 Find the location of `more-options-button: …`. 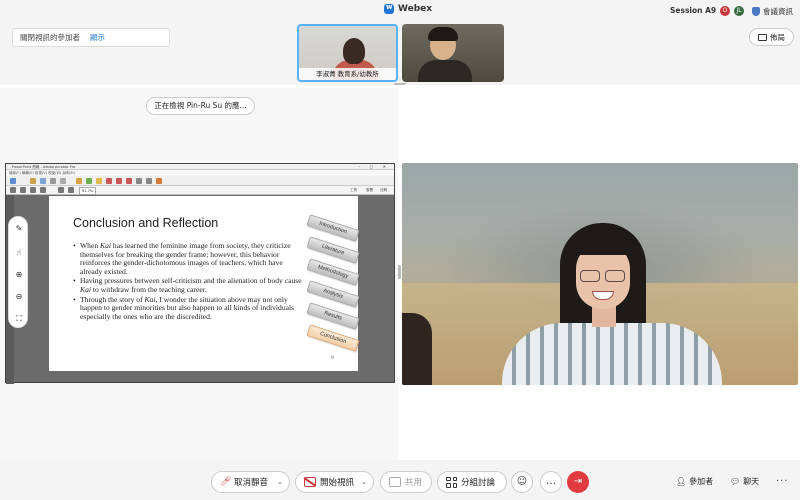

more-options-button: … is located at coordinates (551, 482).